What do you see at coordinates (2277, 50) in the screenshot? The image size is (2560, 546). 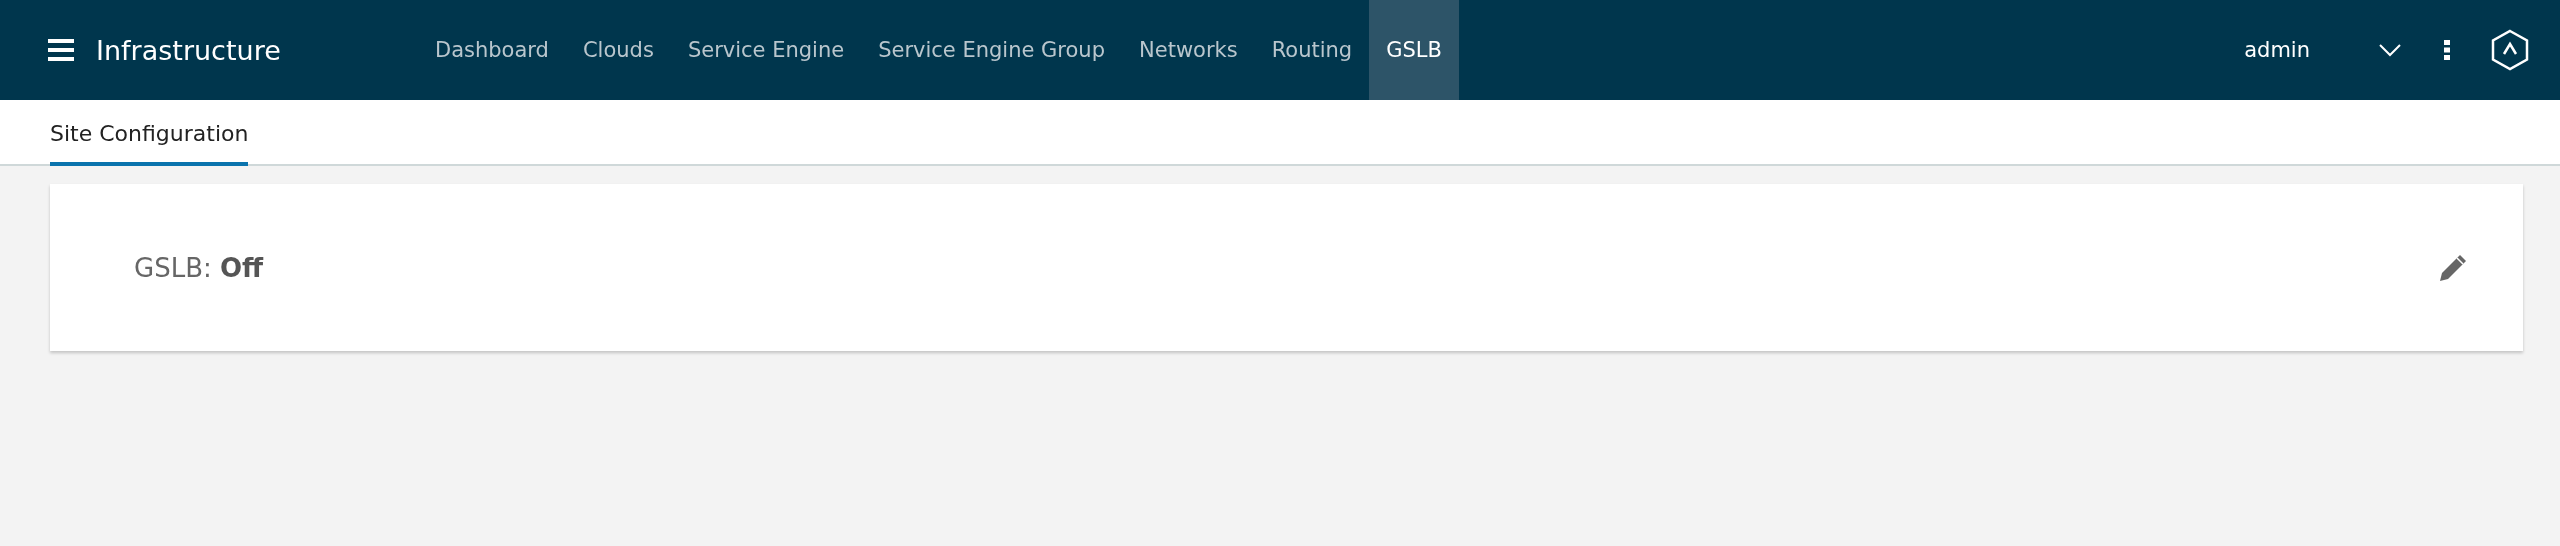 I see `user-name: admin` at bounding box center [2277, 50].